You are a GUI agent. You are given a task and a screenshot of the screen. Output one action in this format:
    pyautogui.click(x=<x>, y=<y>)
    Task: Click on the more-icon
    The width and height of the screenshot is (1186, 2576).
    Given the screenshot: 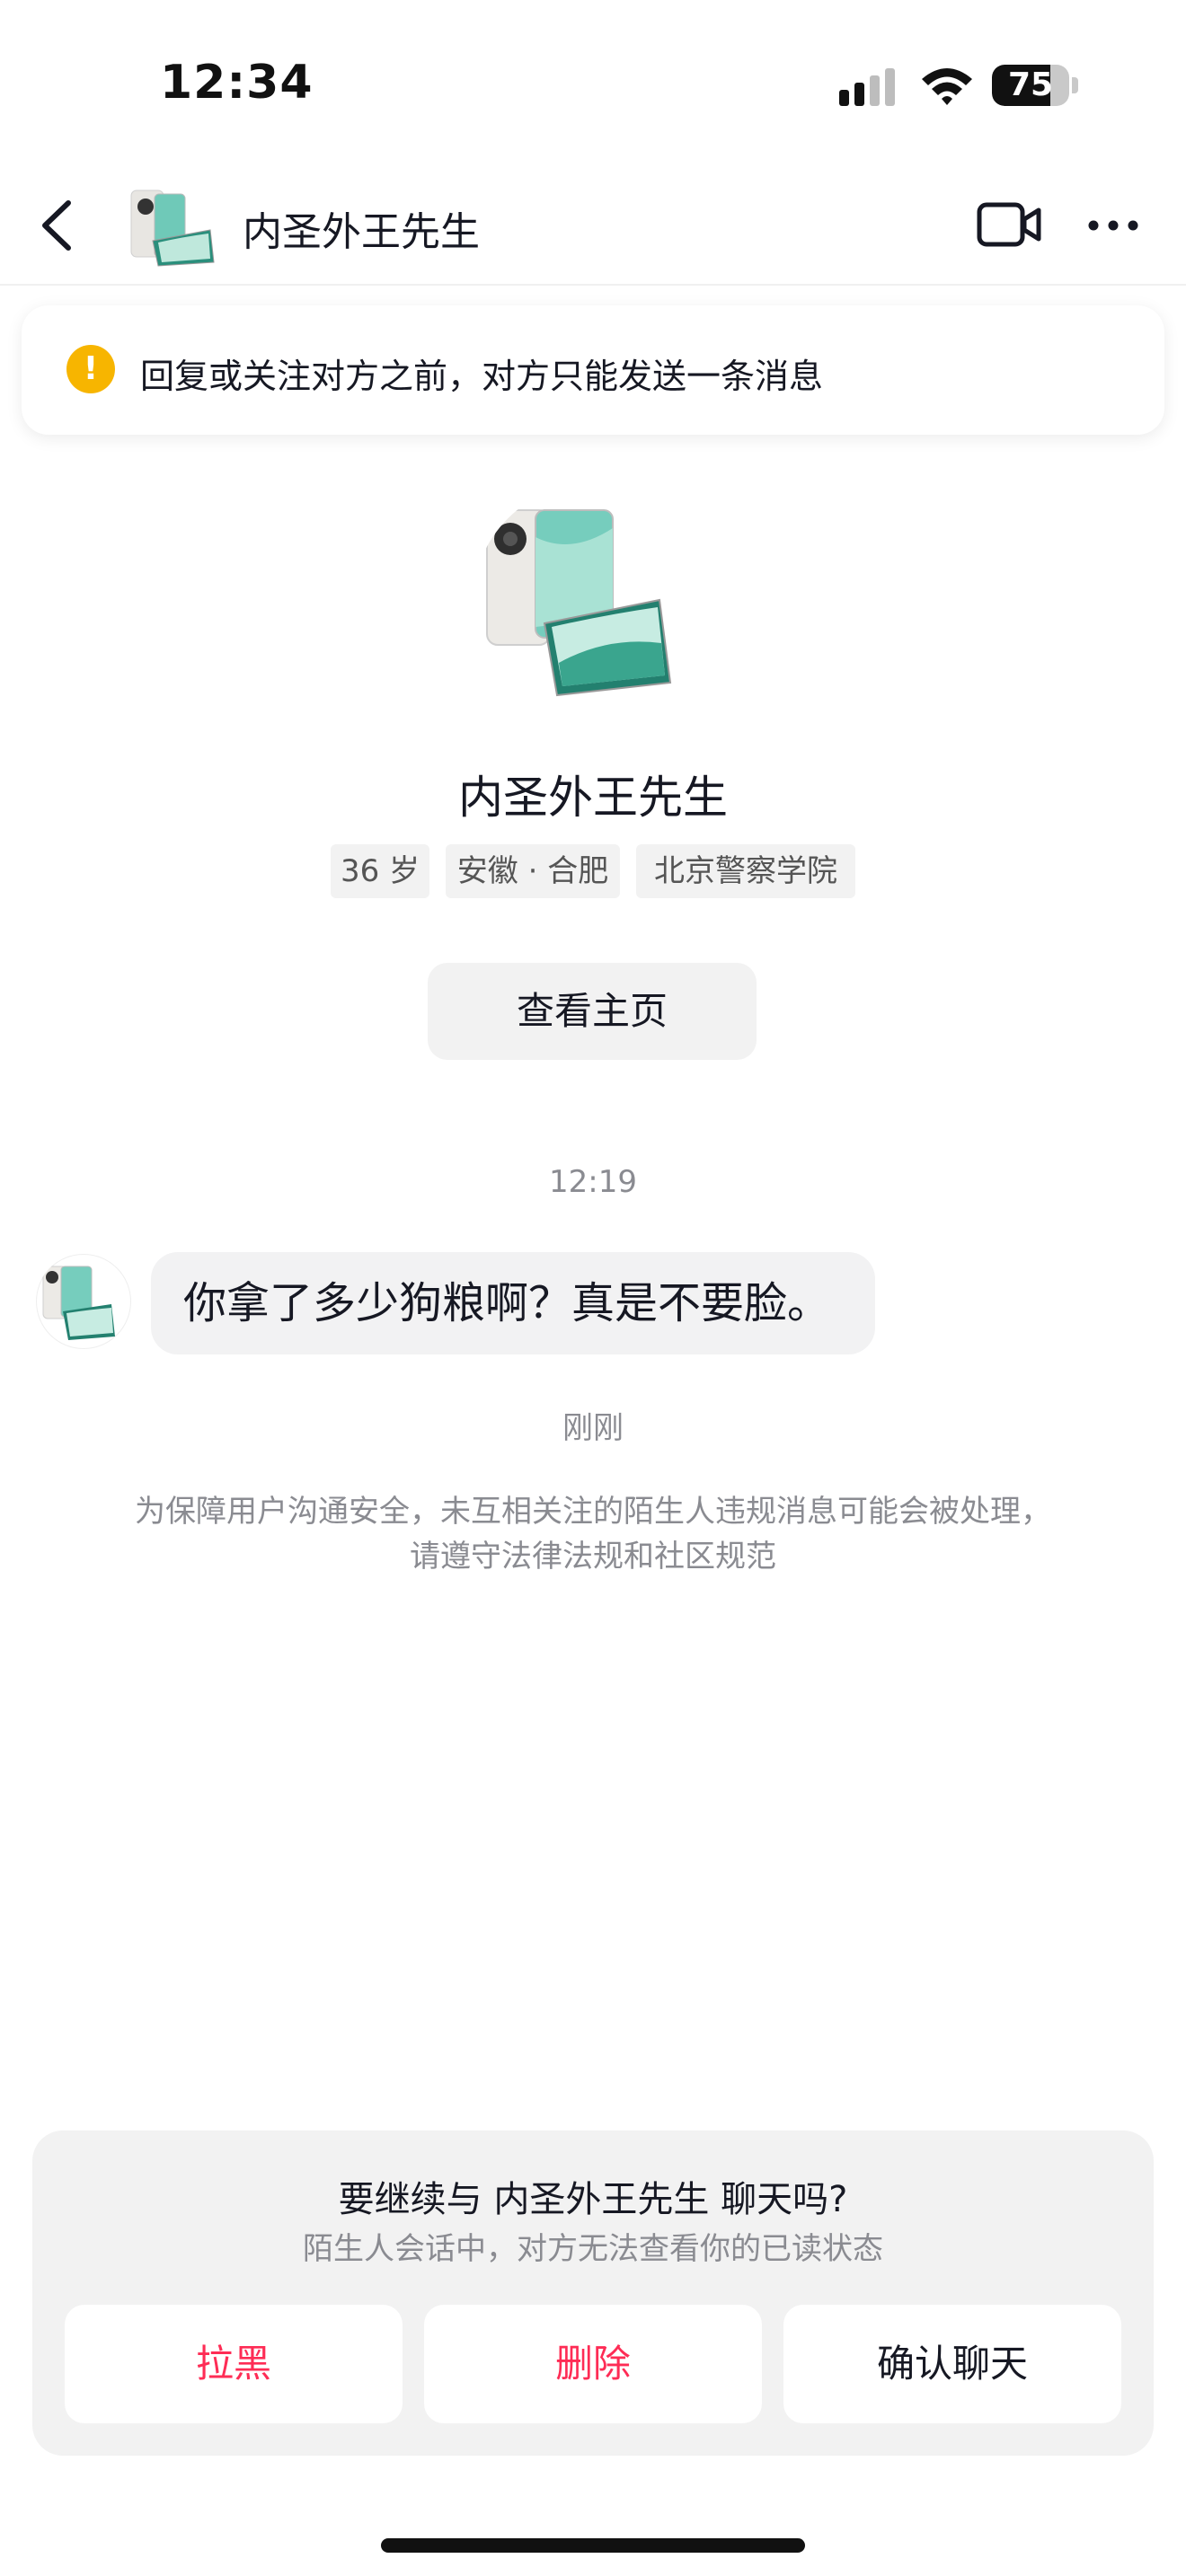 What is the action you would take?
    pyautogui.click(x=1113, y=225)
    